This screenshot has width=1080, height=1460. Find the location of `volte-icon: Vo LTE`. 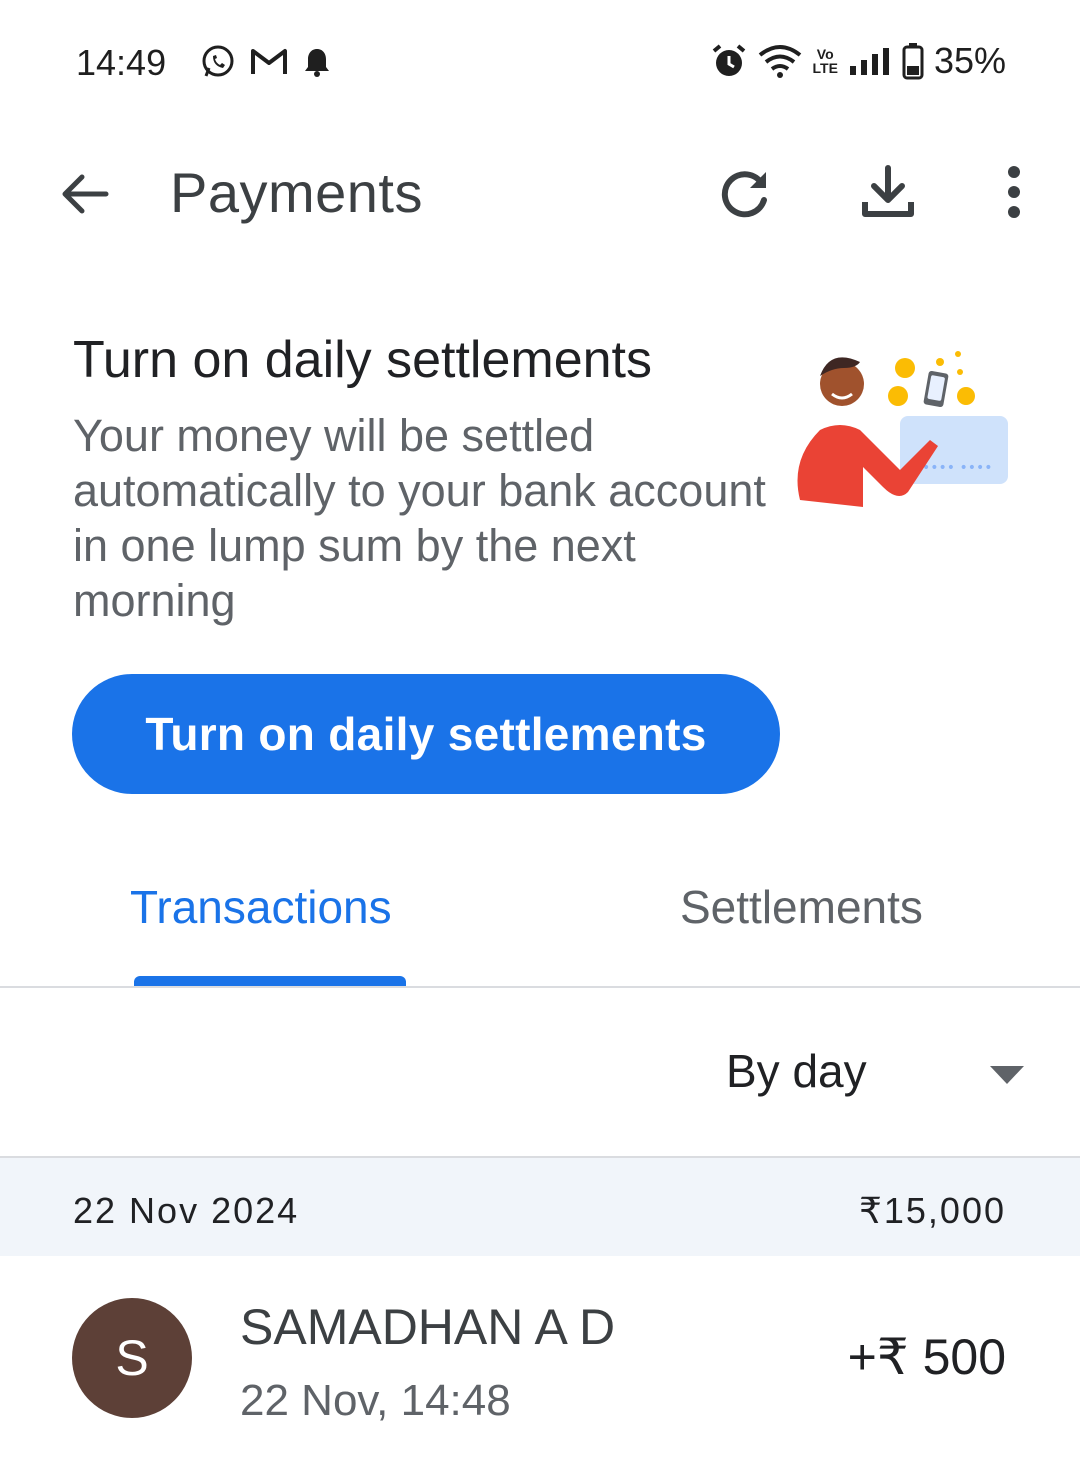

volte-icon: Vo LTE is located at coordinates (825, 61).